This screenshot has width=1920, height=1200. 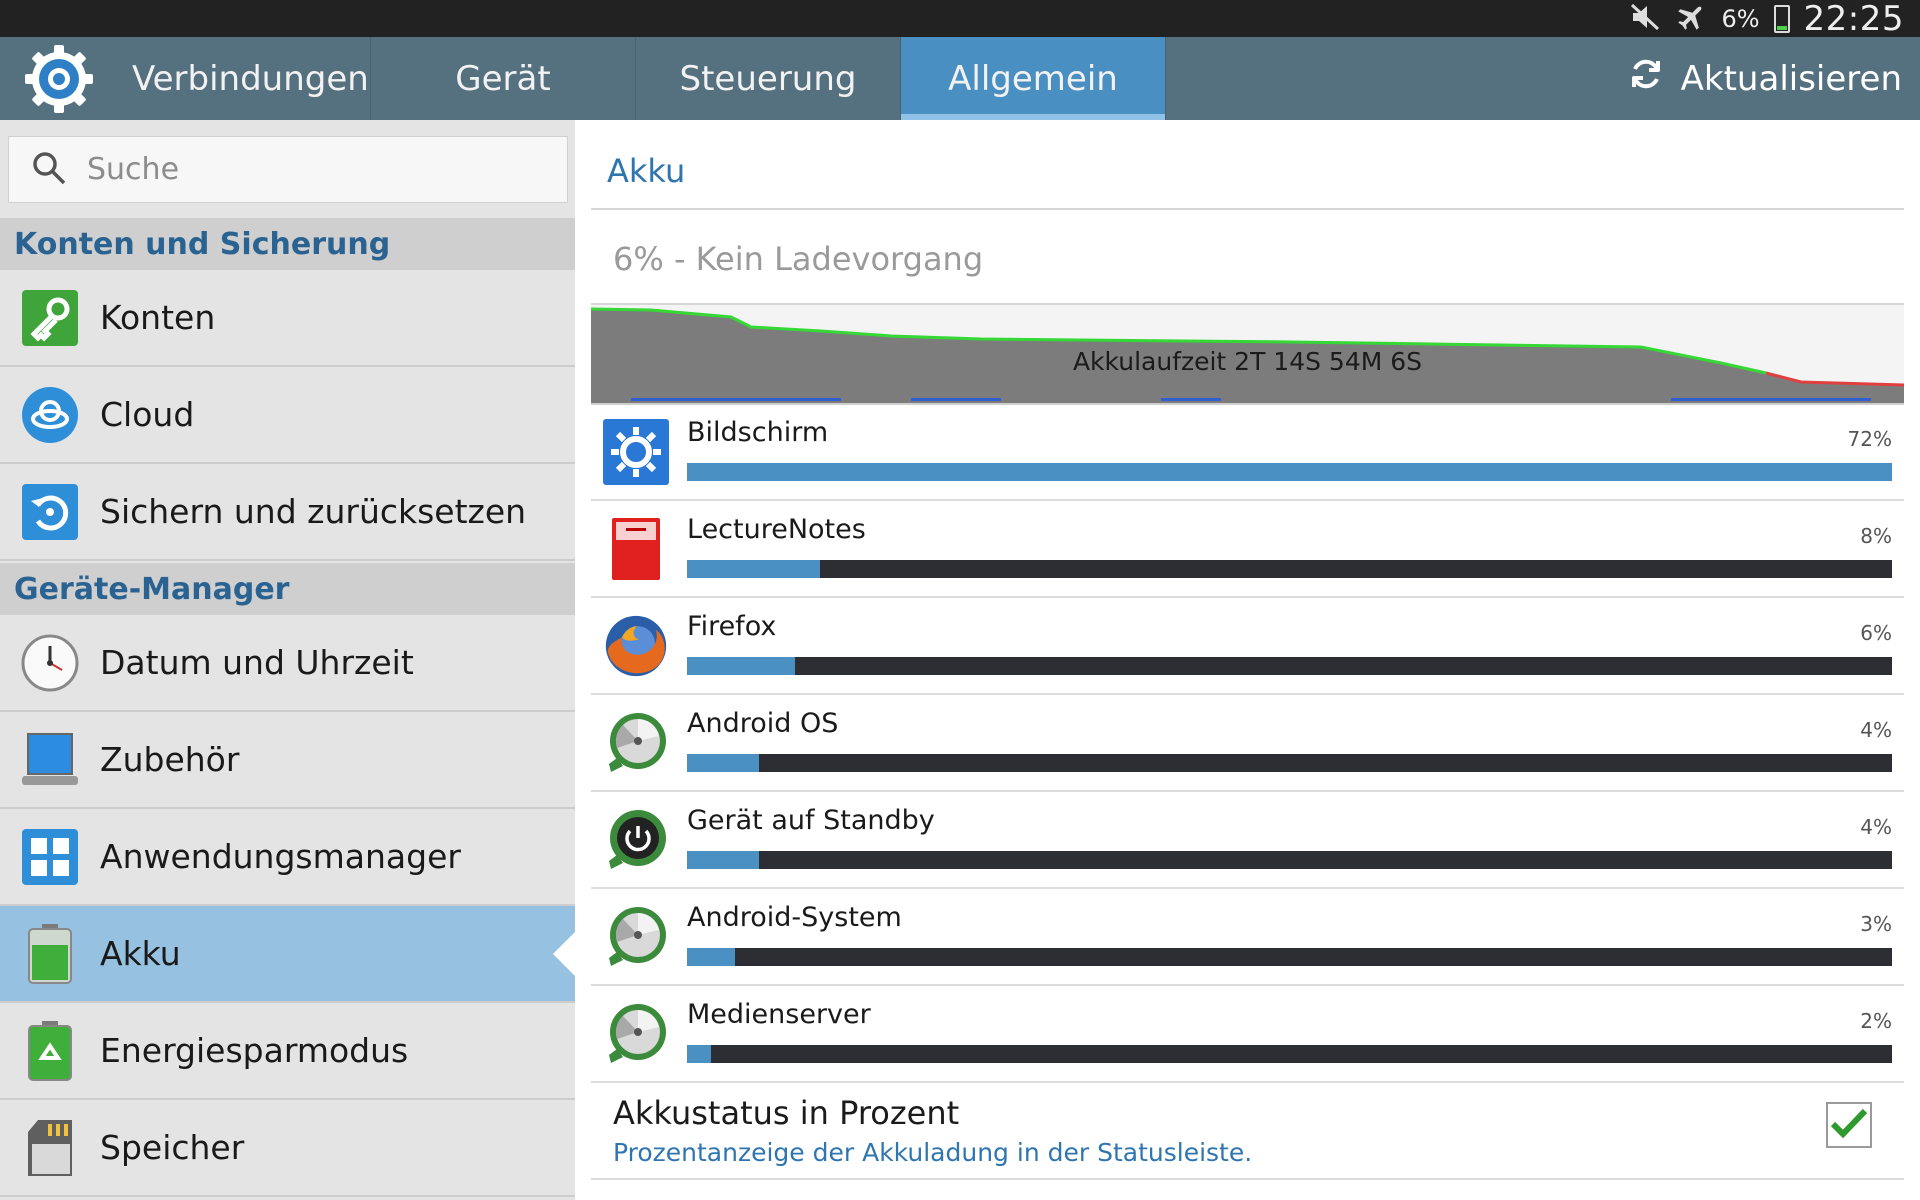 I want to click on android-os-icon, so click(x=636, y=743).